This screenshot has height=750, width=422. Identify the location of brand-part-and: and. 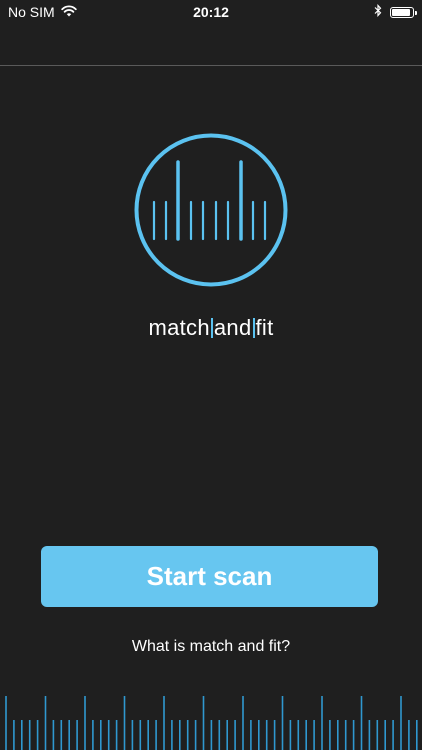
(232, 327).